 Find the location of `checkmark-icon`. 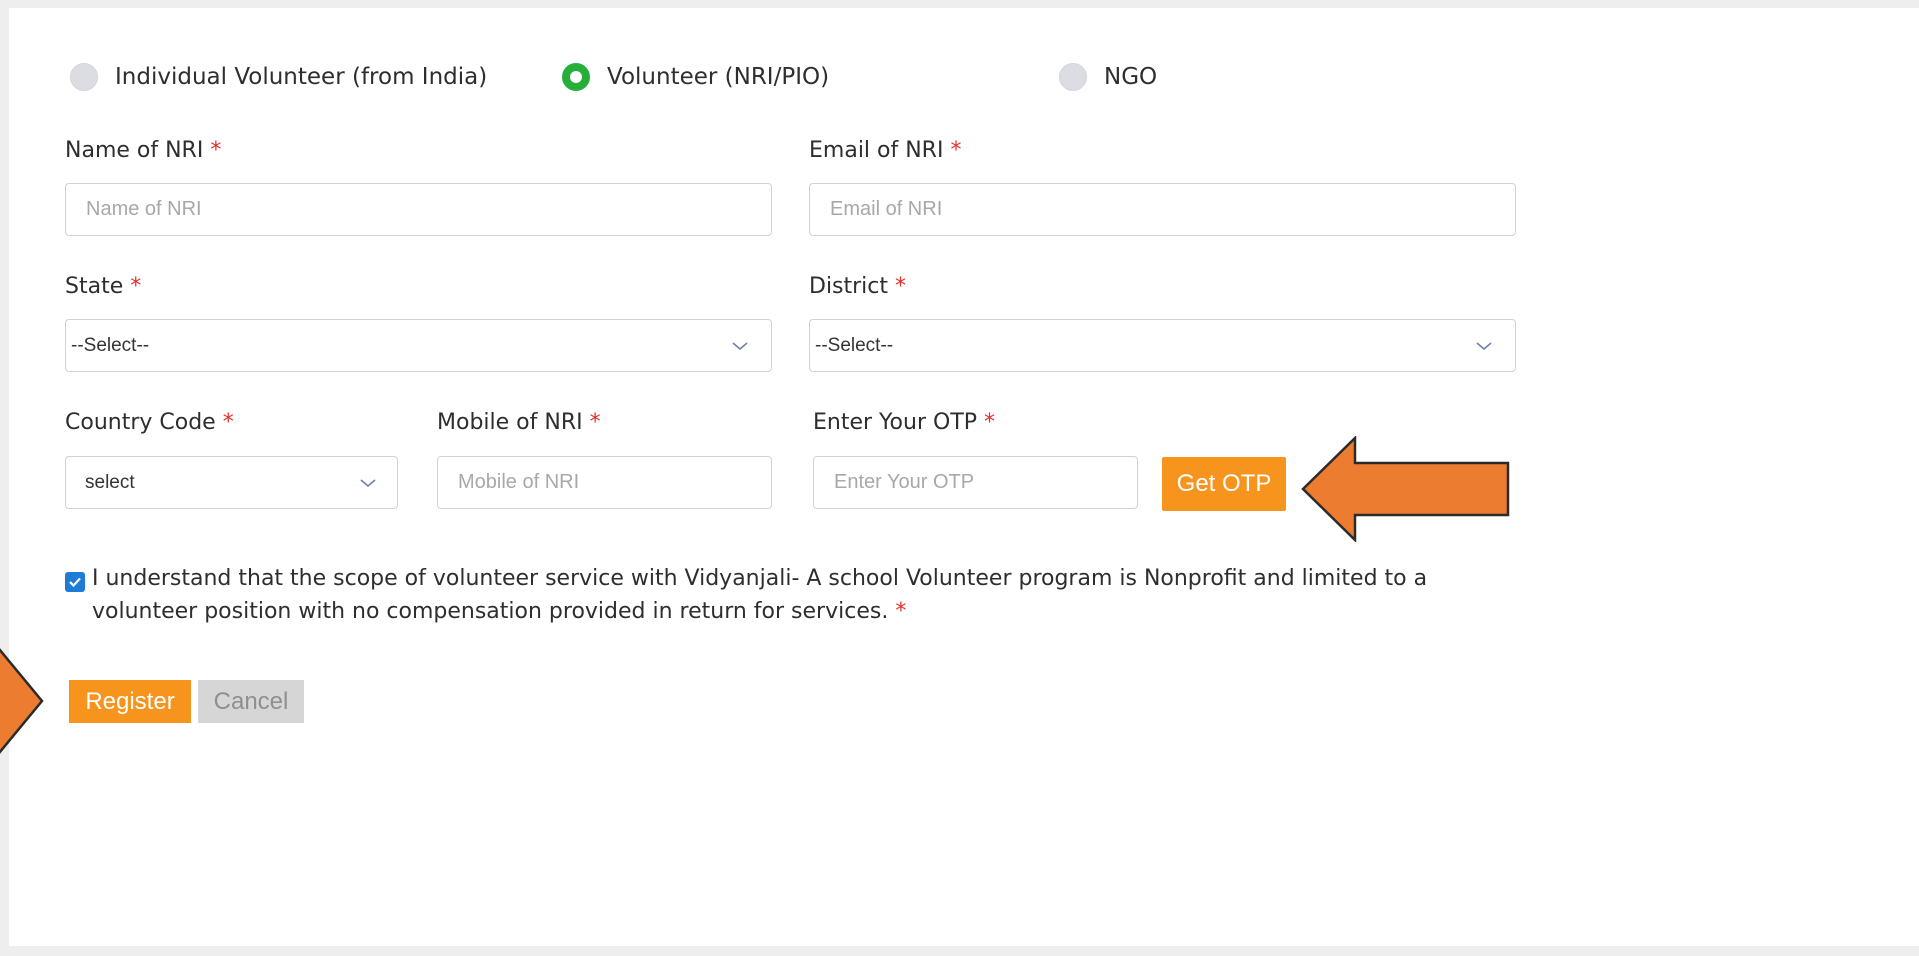

checkmark-icon is located at coordinates (75, 582).